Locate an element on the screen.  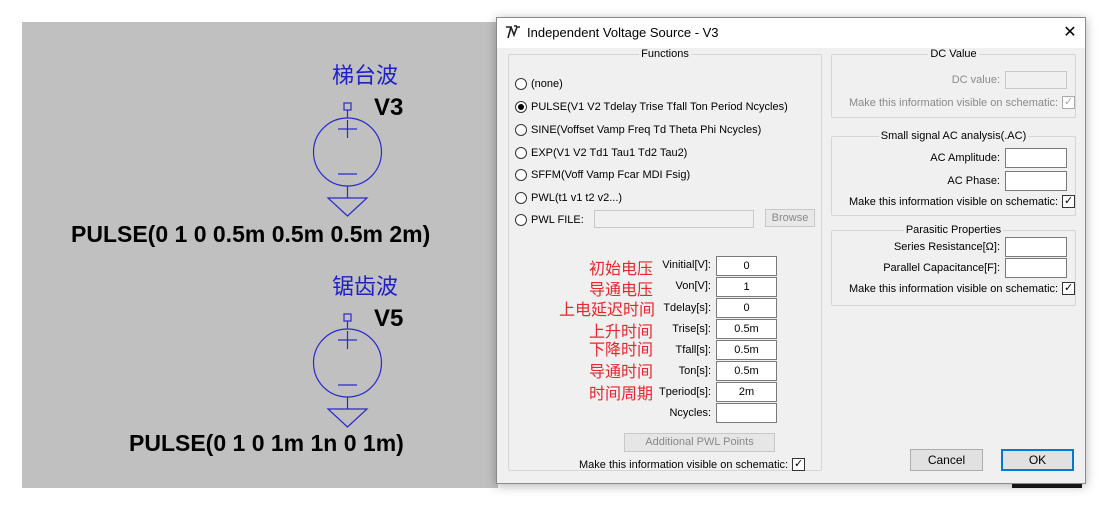
radio-sffm: SFFM(Voff Vamp Fcar MDI Fsig) is located at coordinates (602, 175).